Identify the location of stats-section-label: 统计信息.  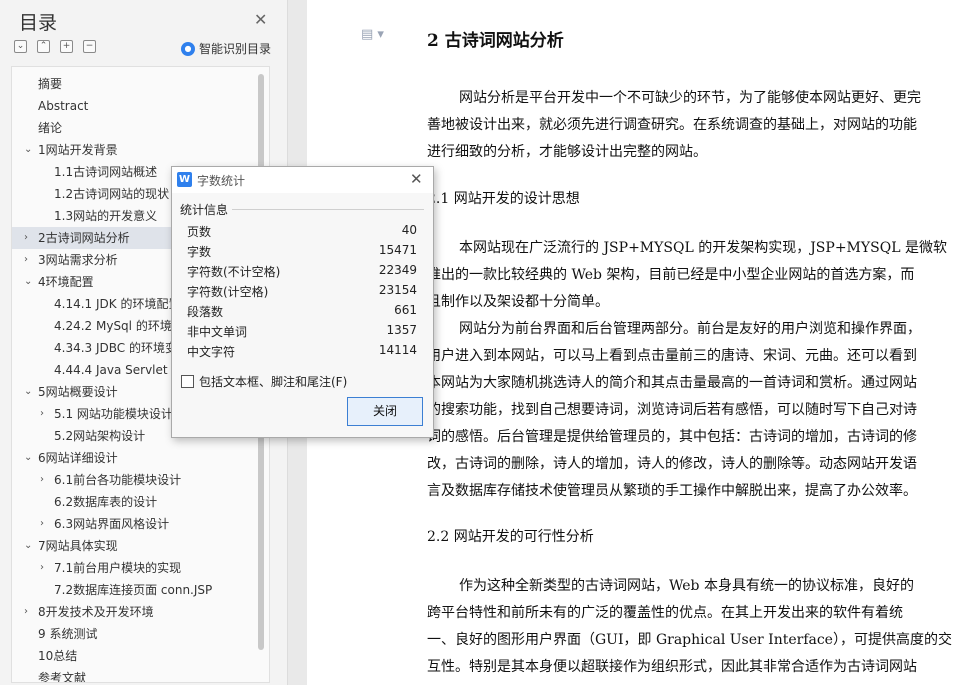
(204, 210).